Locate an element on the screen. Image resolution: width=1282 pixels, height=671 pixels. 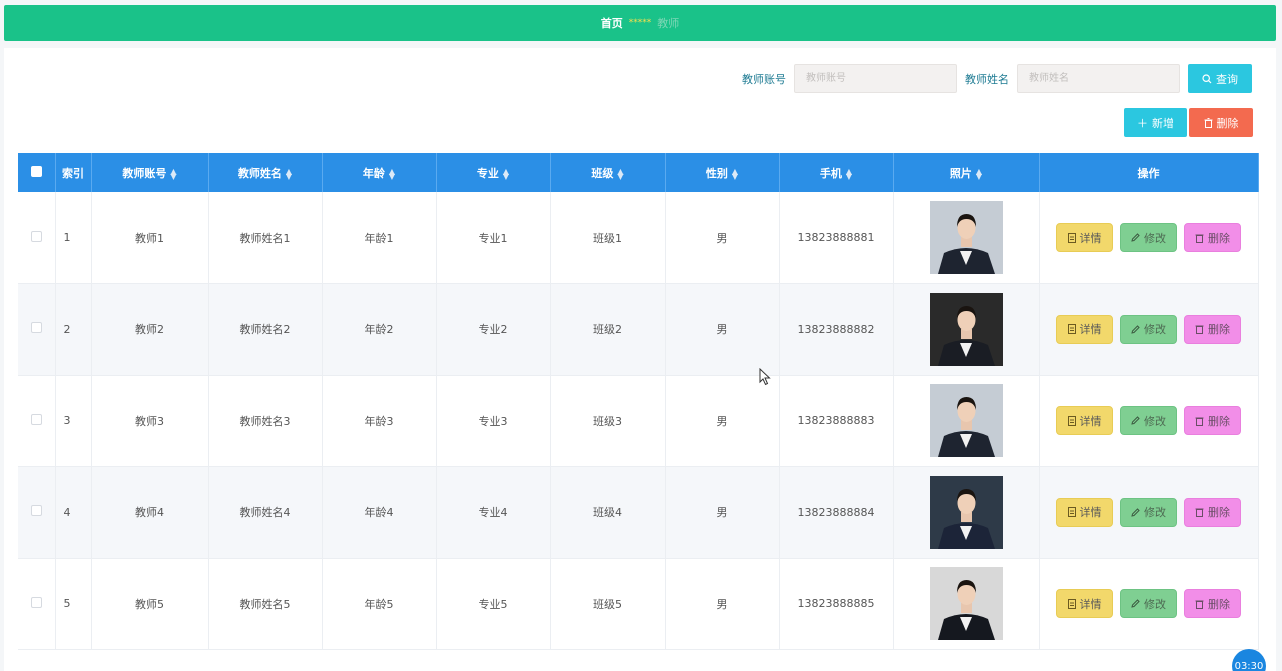
account-cell: 教师4 is located at coordinates (150, 512).